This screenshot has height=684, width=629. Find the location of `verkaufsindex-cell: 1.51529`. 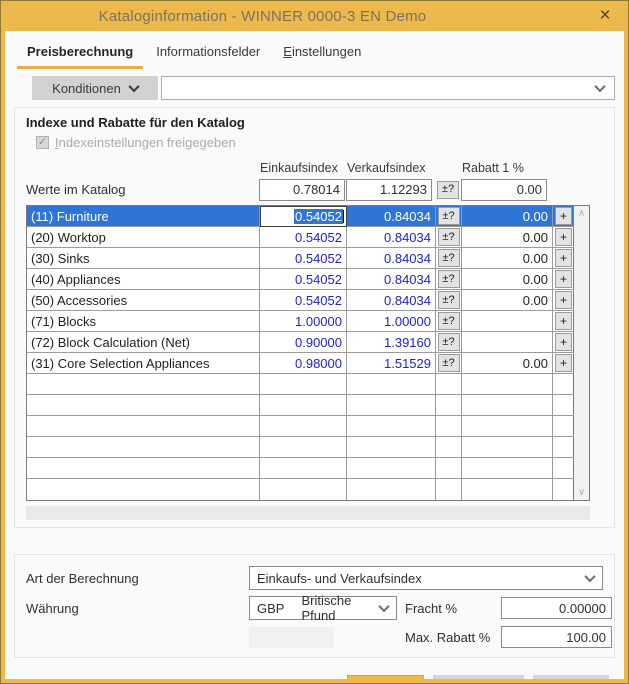

verkaufsindex-cell: 1.51529 is located at coordinates (391, 363).